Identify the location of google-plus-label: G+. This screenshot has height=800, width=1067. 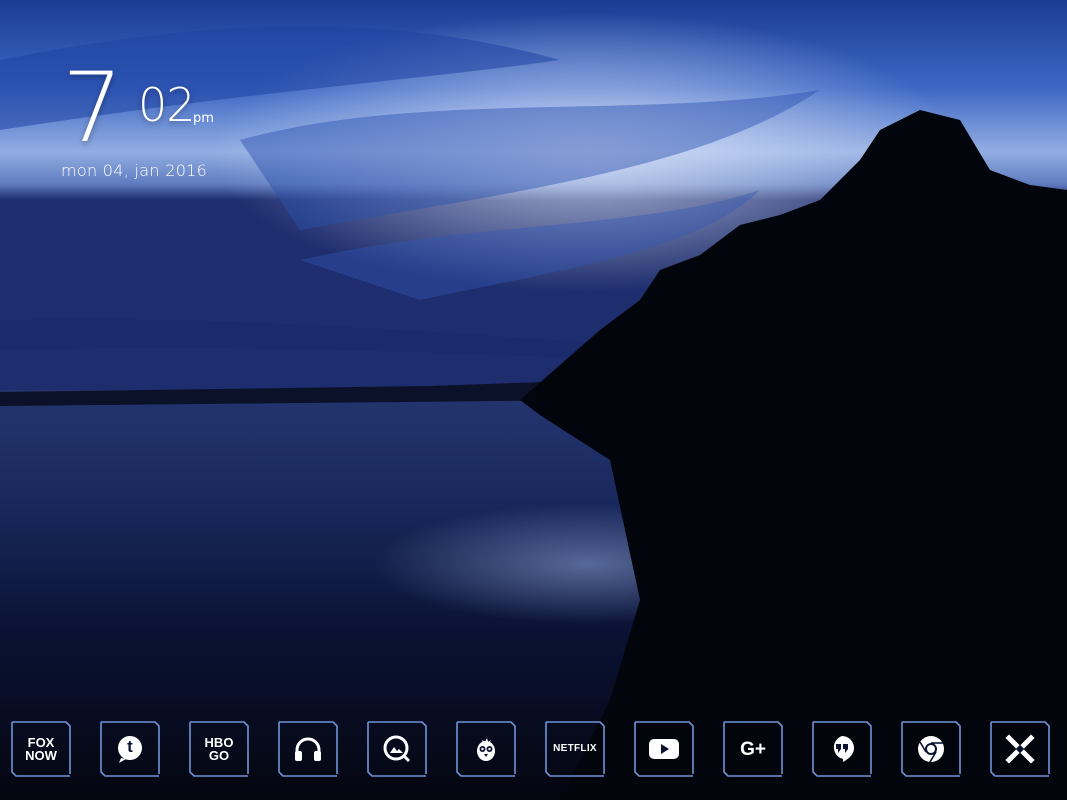
(753, 749).